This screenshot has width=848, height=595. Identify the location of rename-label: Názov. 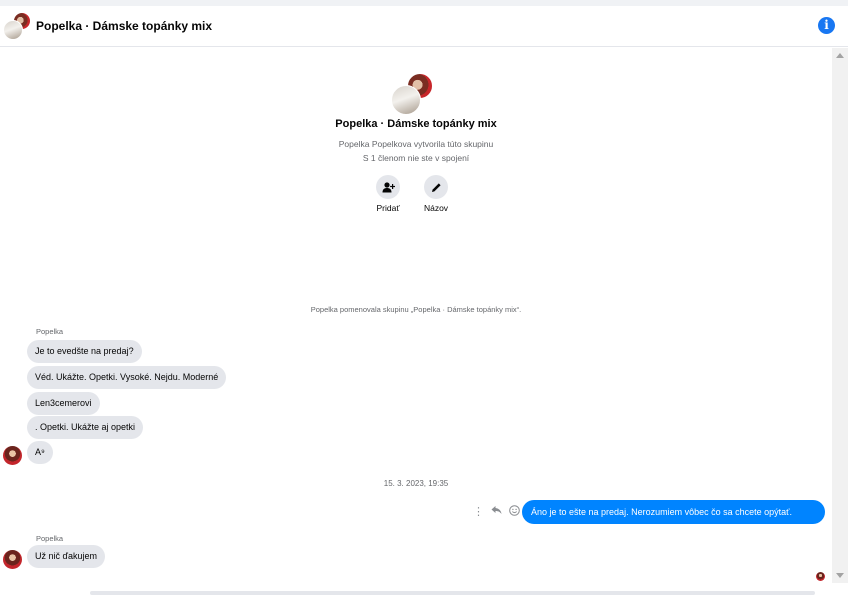
(436, 208).